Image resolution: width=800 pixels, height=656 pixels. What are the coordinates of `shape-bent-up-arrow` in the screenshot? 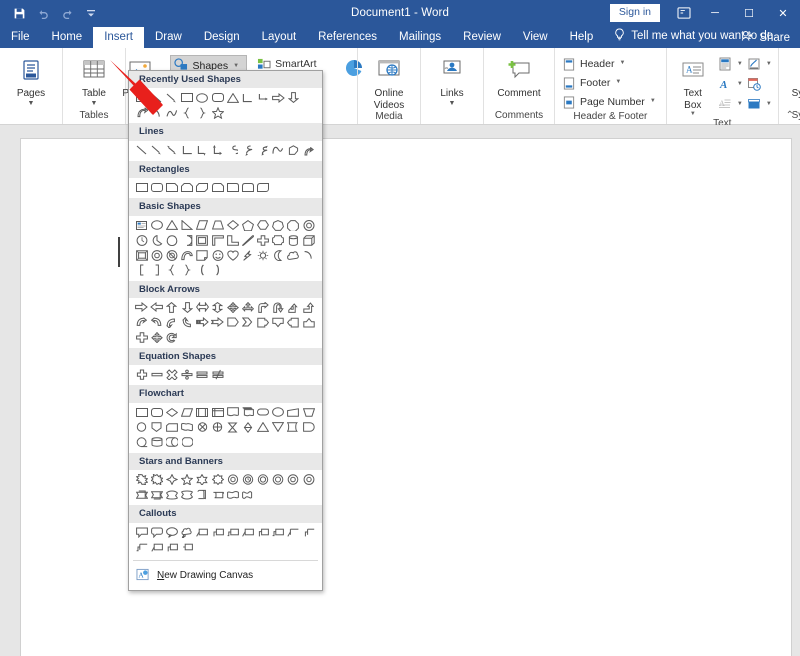 It's located at (308, 307).